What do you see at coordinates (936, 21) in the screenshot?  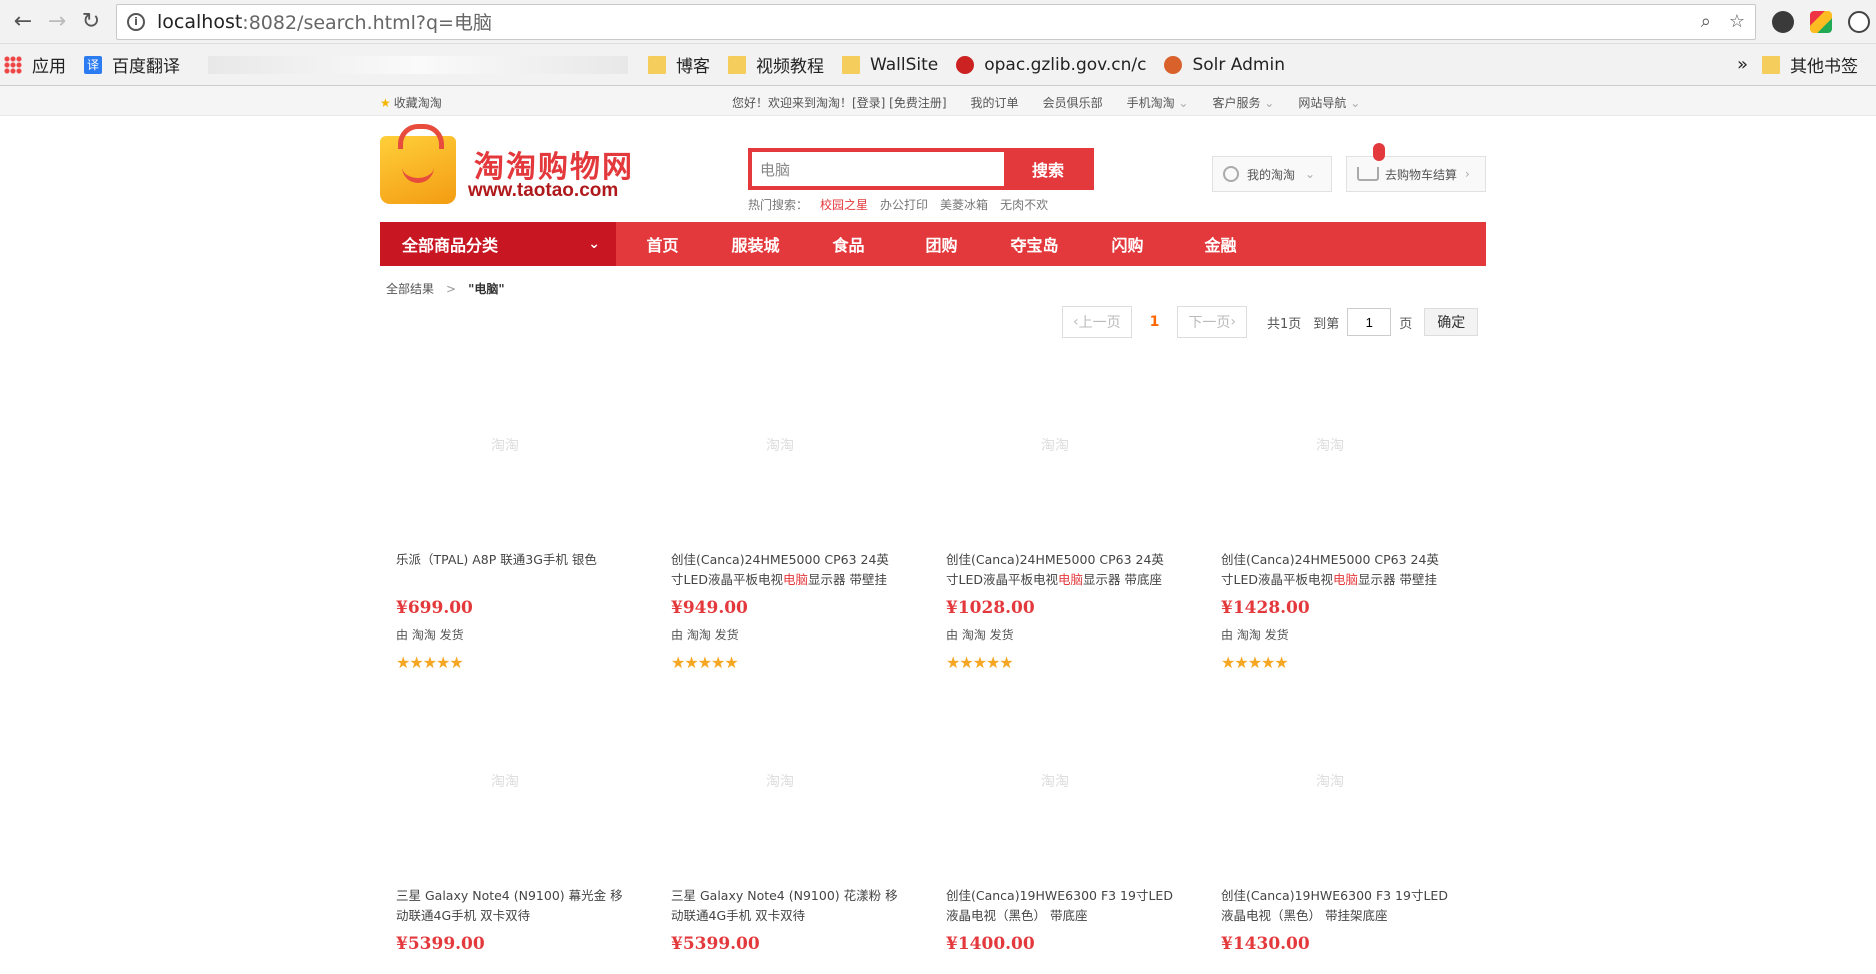 I see `address-bar: i localhost:8082/search.html?q=电脑 ⌕ ☆` at bounding box center [936, 21].